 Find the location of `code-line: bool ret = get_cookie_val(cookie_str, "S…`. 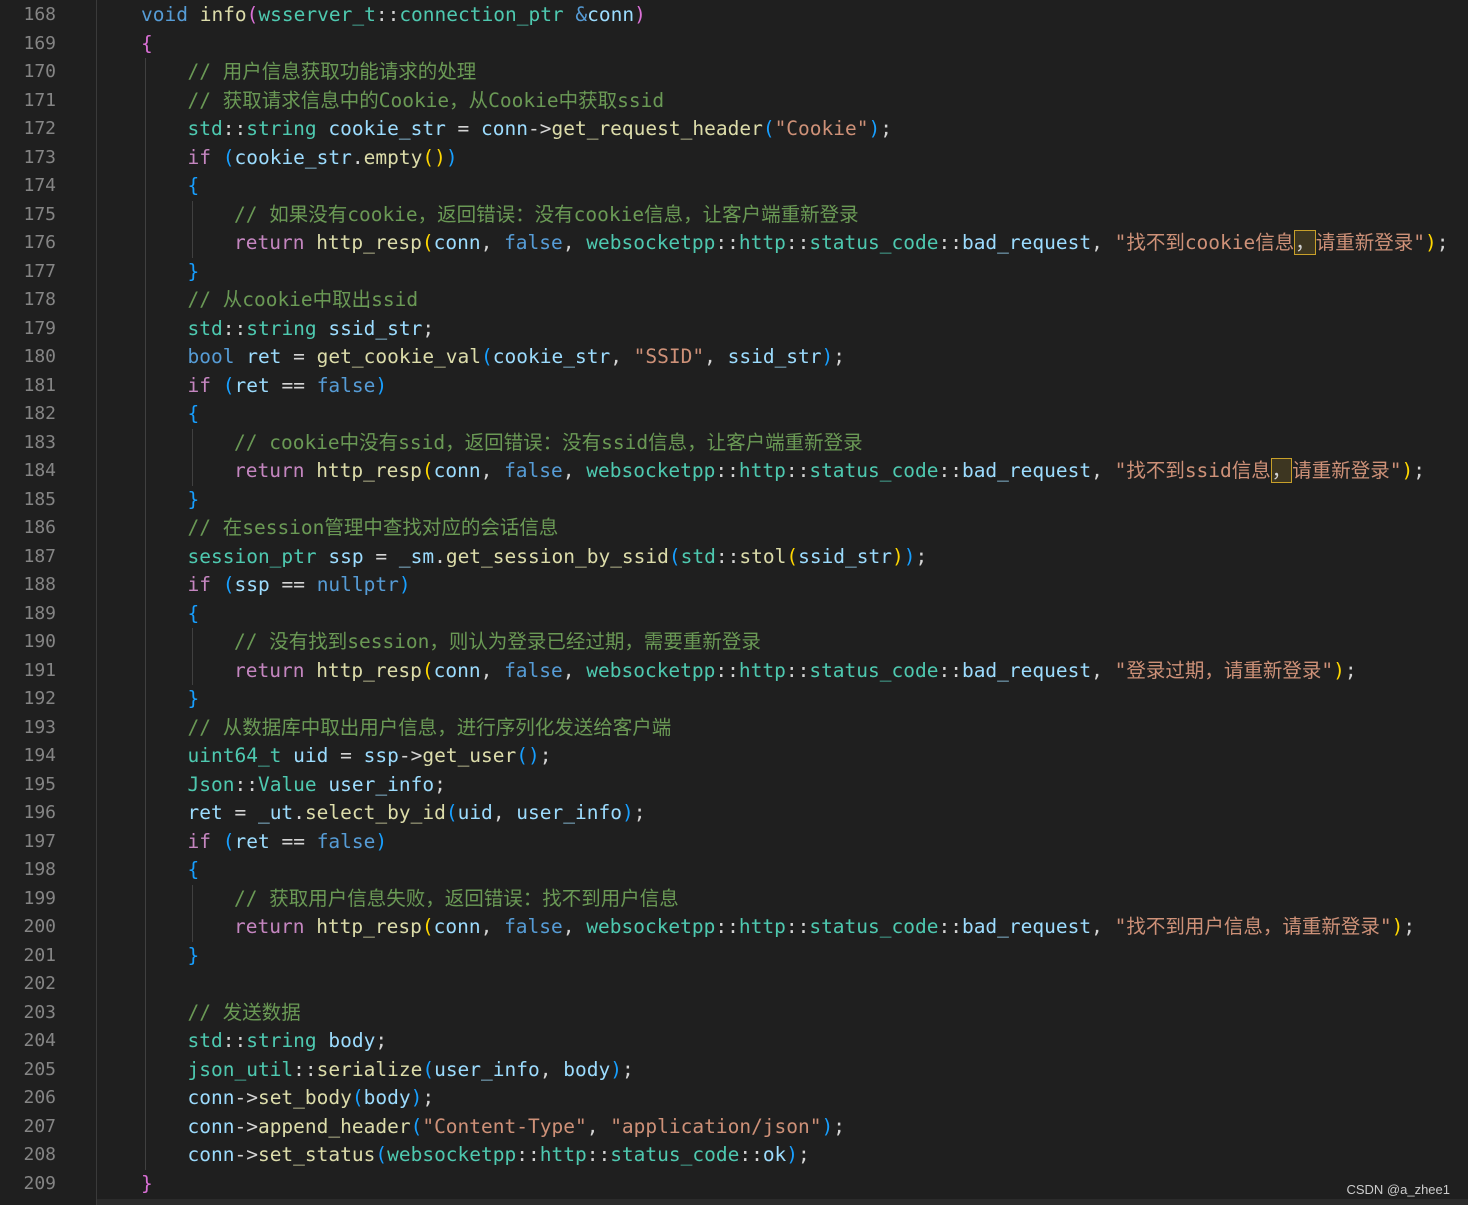

code-line: bool ret = get_cookie_val(cookie_str, "S… is located at coordinates (517, 357).